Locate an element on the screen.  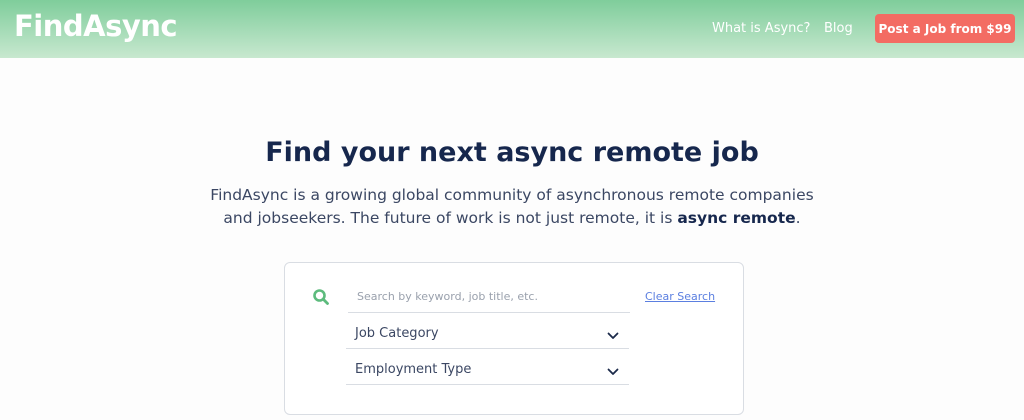
hero-description-emphasis: async remote is located at coordinates (736, 218).